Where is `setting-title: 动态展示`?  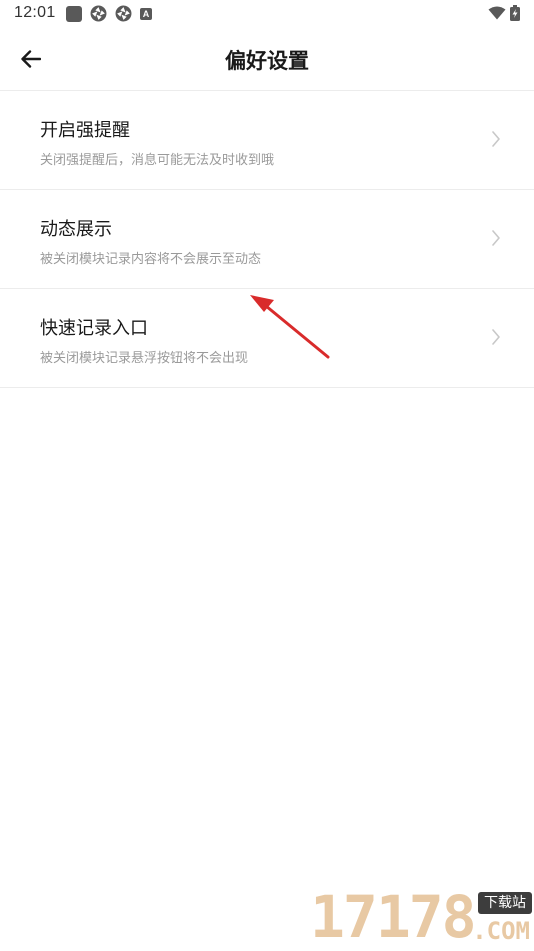
setting-title: 动态展示 is located at coordinates (76, 229).